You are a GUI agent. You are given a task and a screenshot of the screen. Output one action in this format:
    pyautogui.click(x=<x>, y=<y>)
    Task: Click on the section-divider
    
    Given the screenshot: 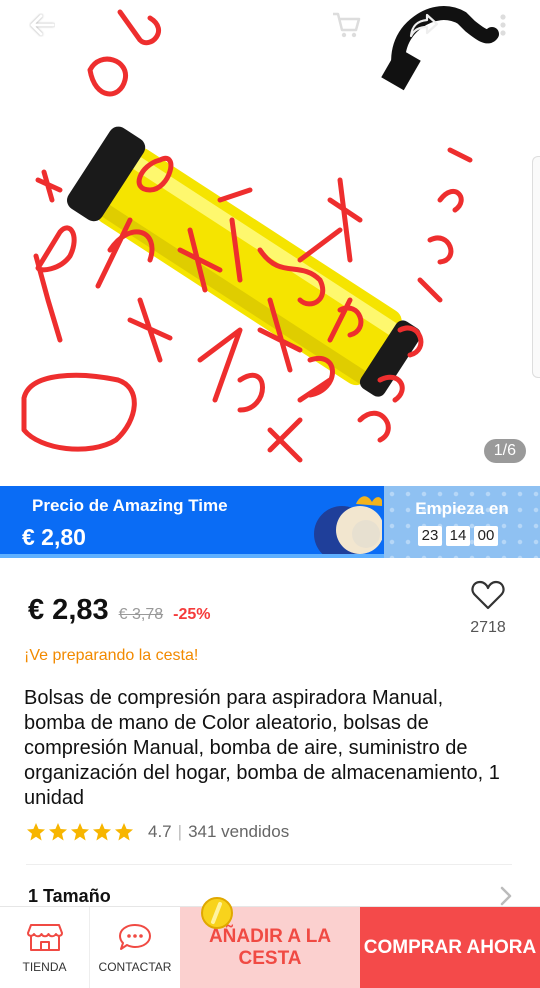 What is the action you would take?
    pyautogui.click(x=269, y=864)
    